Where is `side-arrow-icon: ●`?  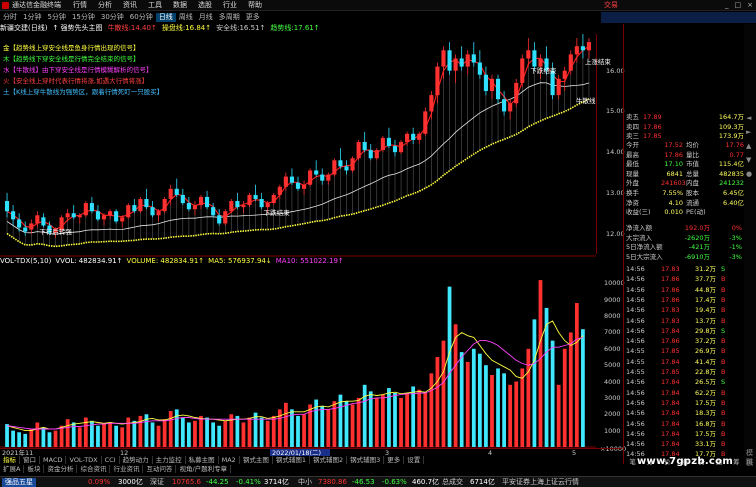 side-arrow-icon: ● is located at coordinates (749, 174).